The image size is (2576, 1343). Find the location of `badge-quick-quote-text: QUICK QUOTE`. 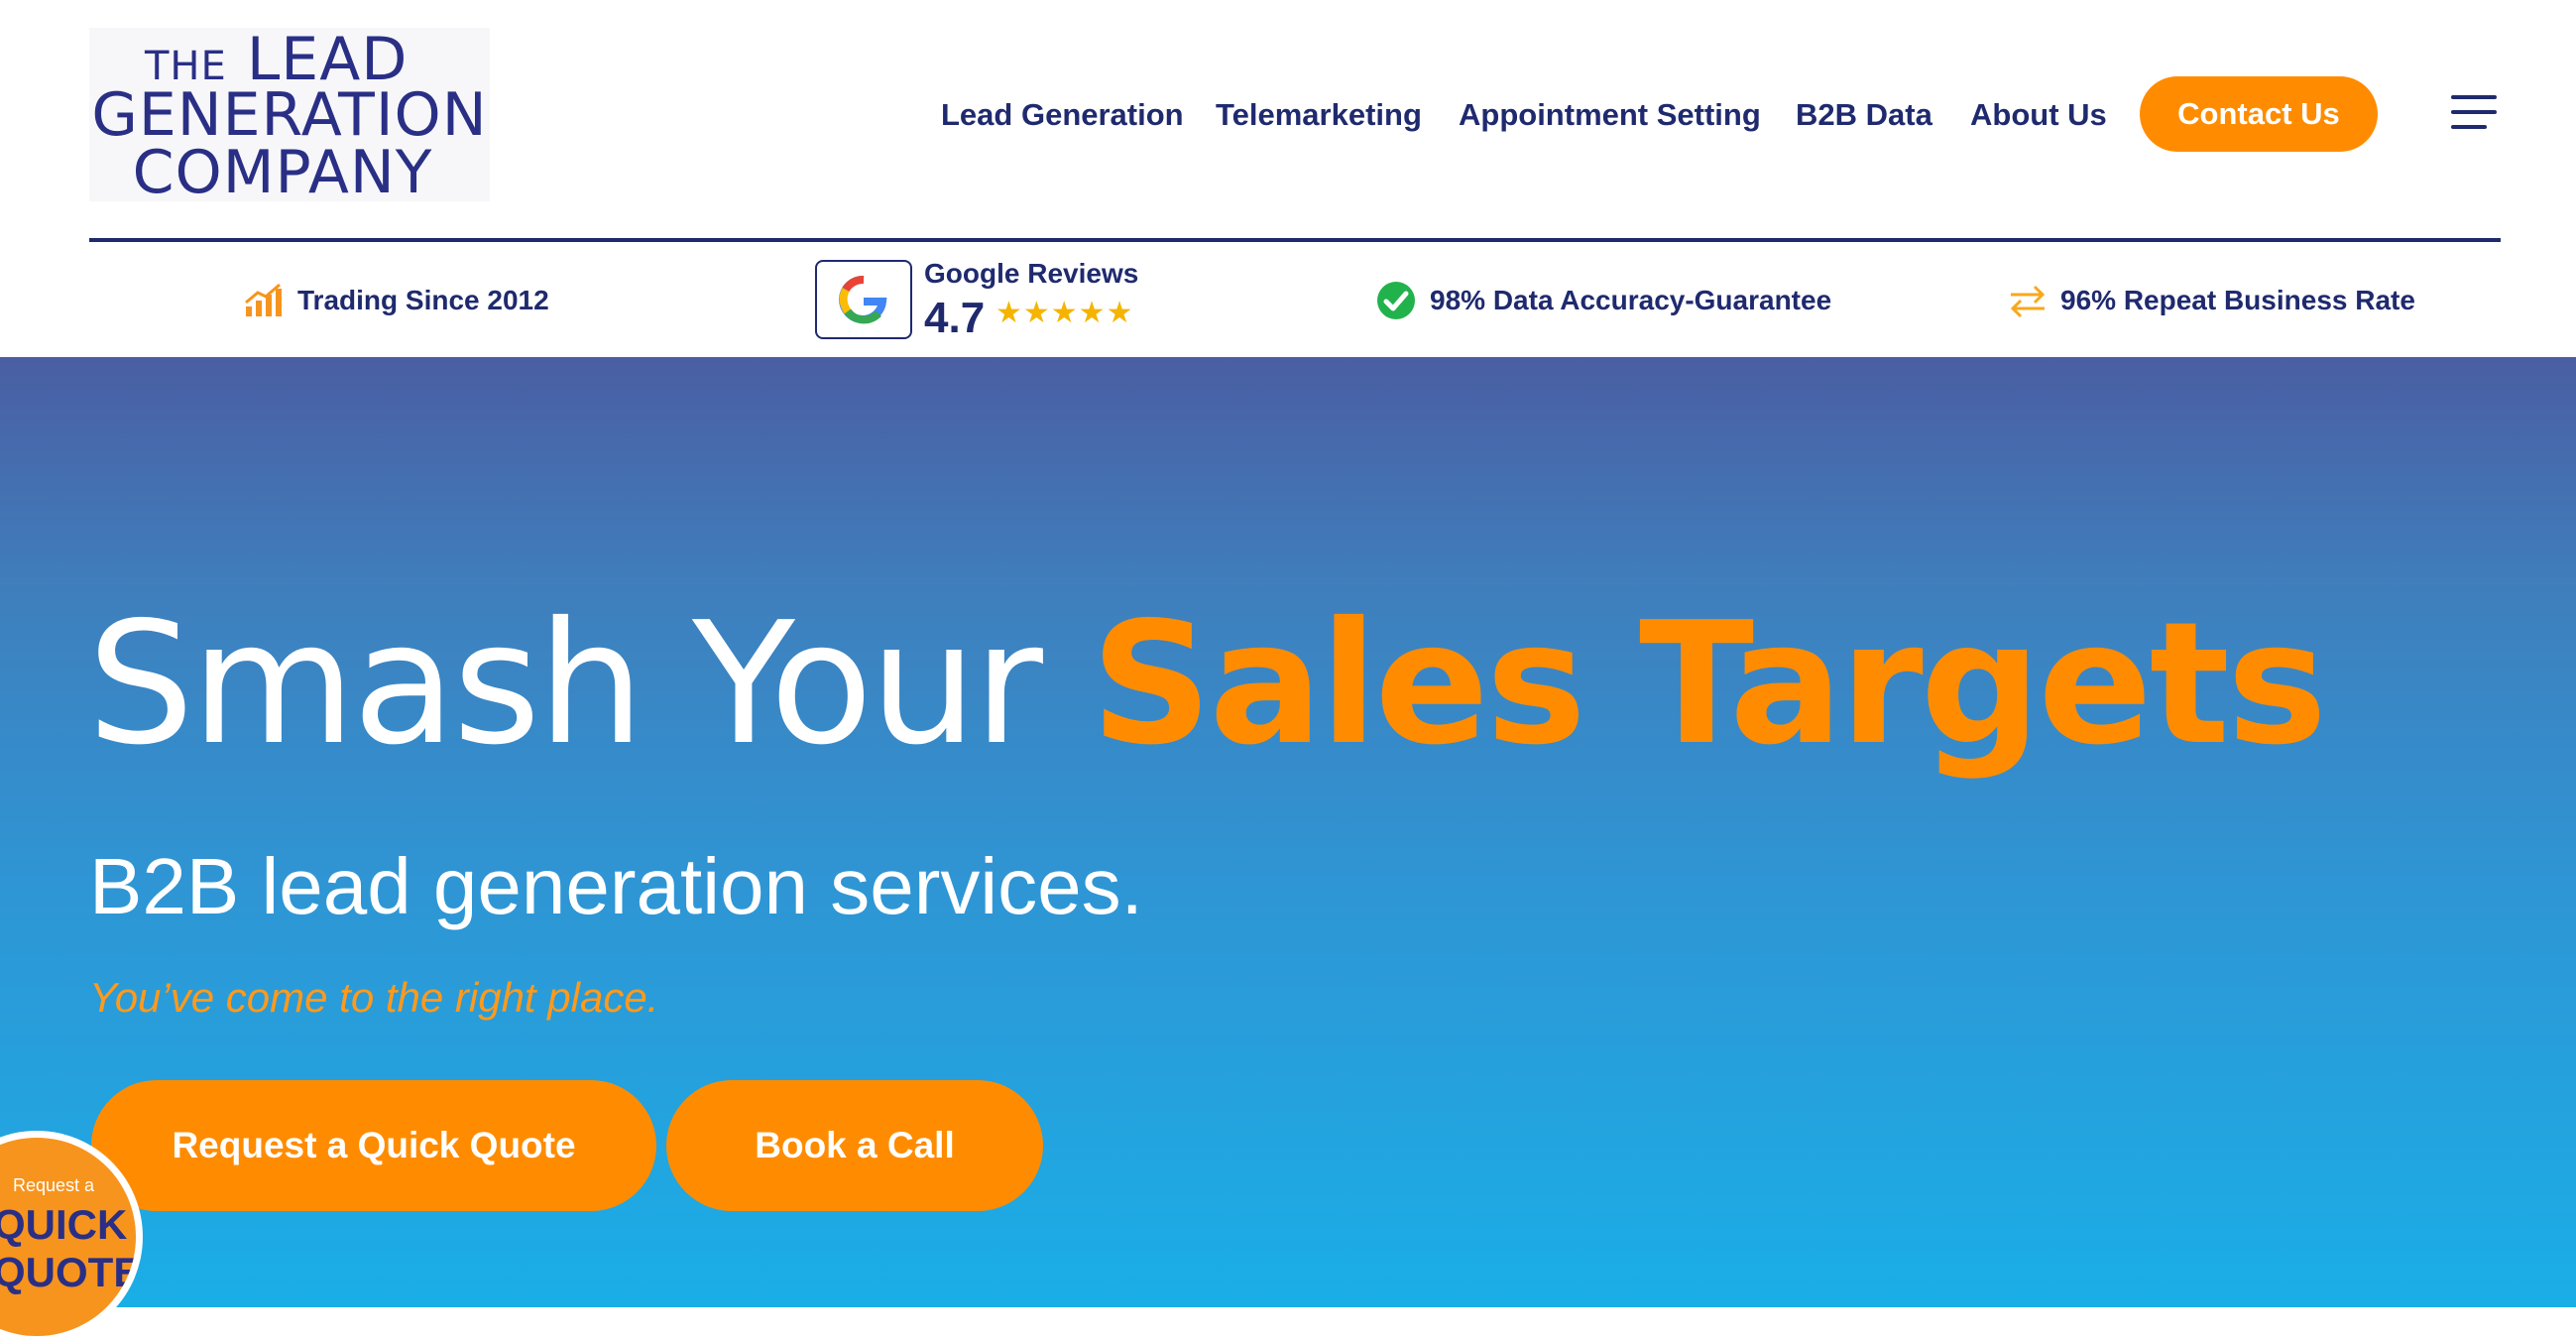

badge-quick-quote-text: QUICK QUOTE is located at coordinates (68, 1248).